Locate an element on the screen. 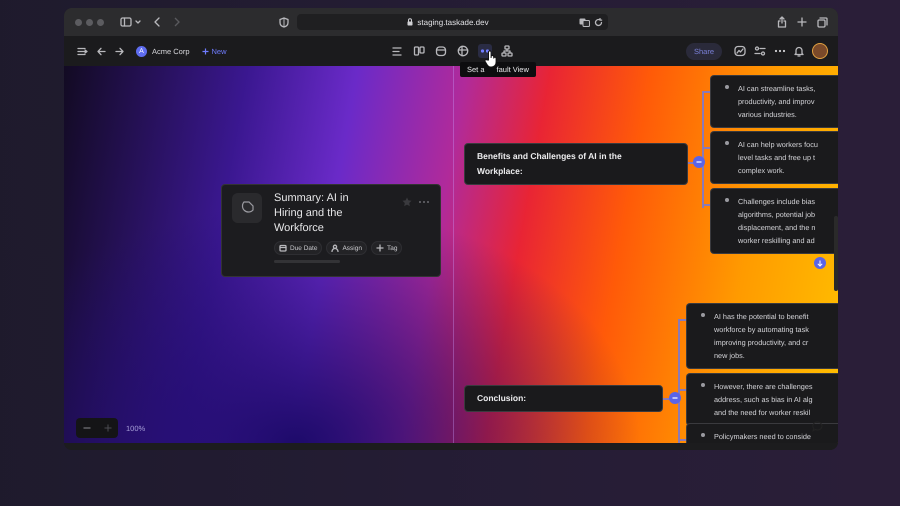  sidebar-icon is located at coordinates (126, 22).